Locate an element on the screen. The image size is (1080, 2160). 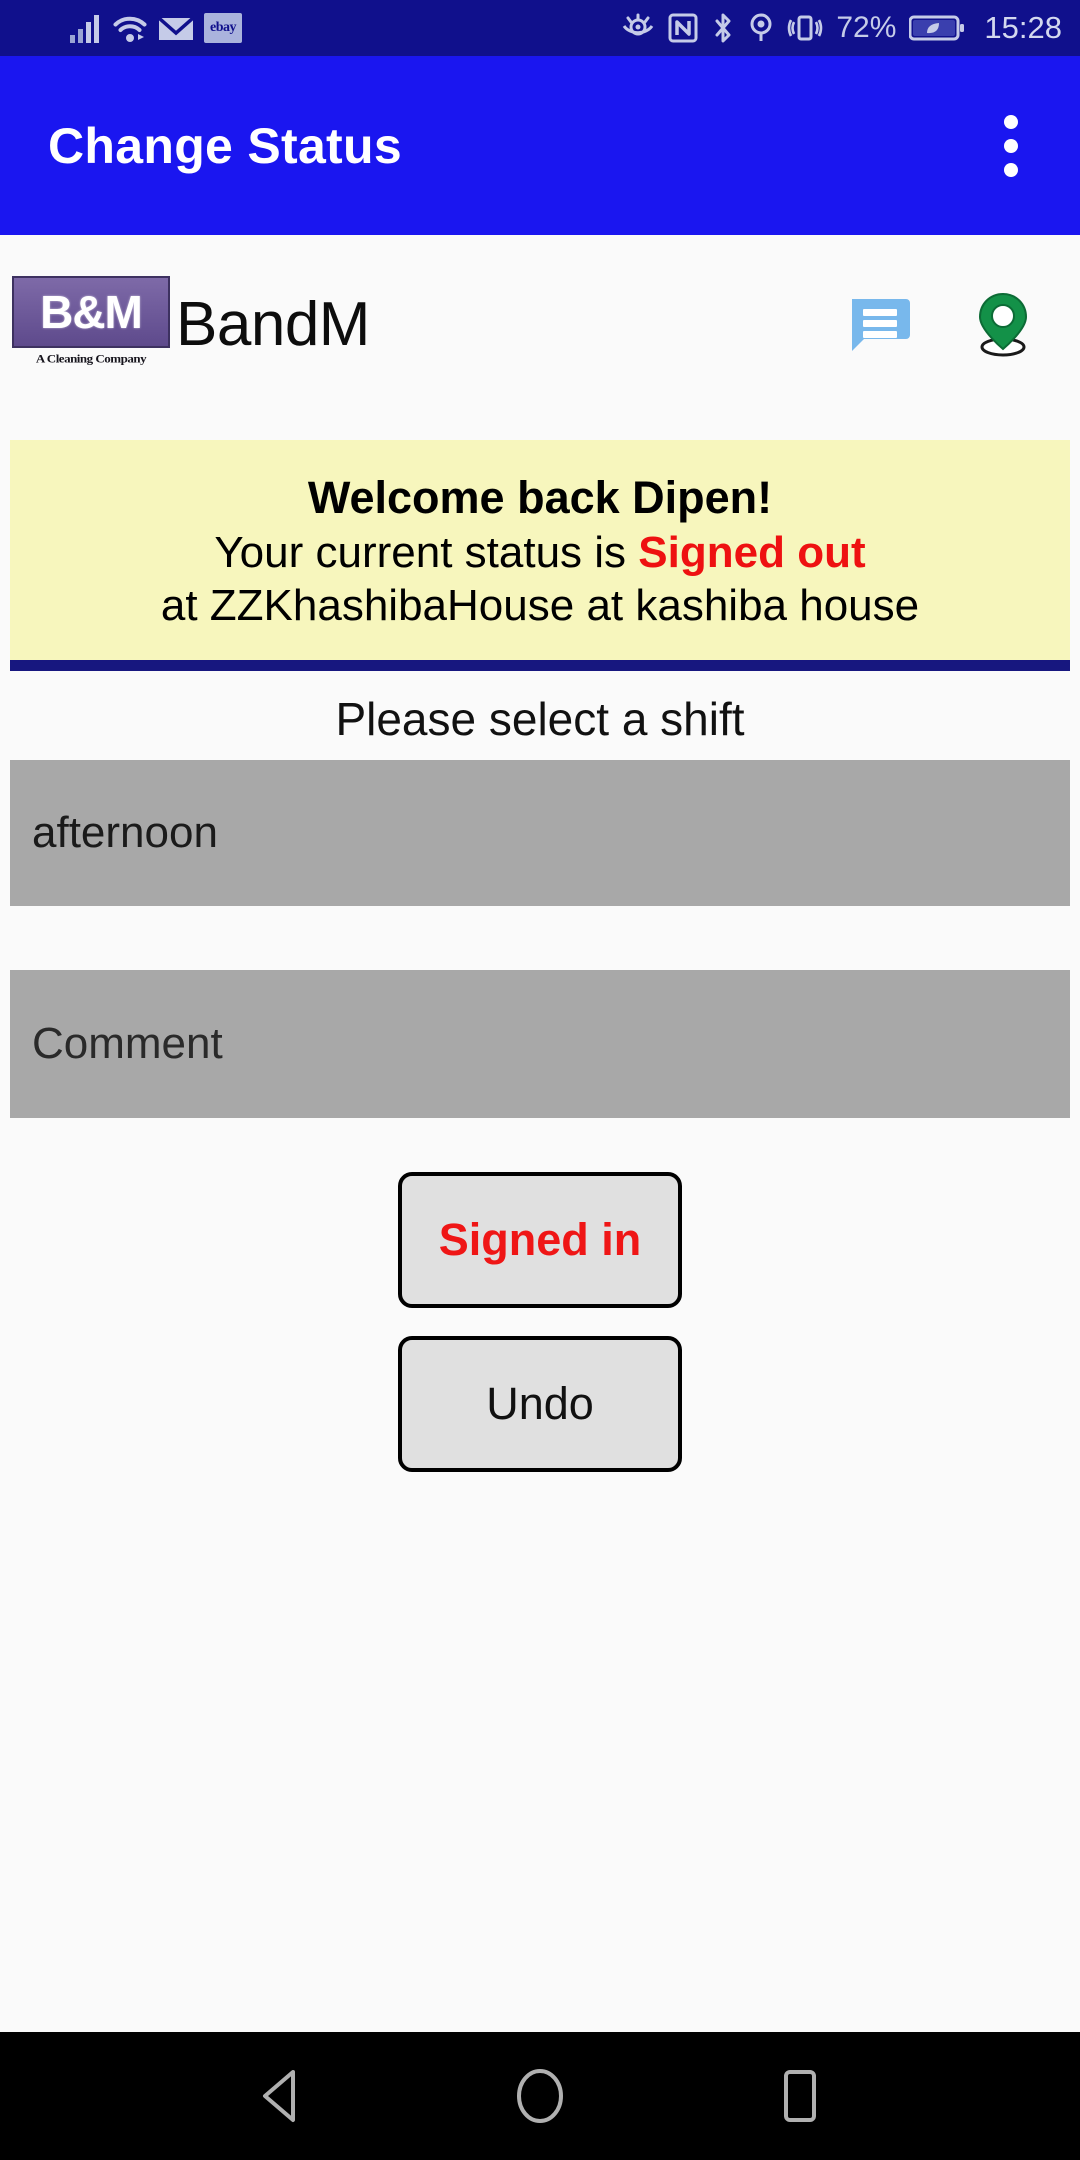
clock-label: 15:28 is located at coordinates (1023, 27).